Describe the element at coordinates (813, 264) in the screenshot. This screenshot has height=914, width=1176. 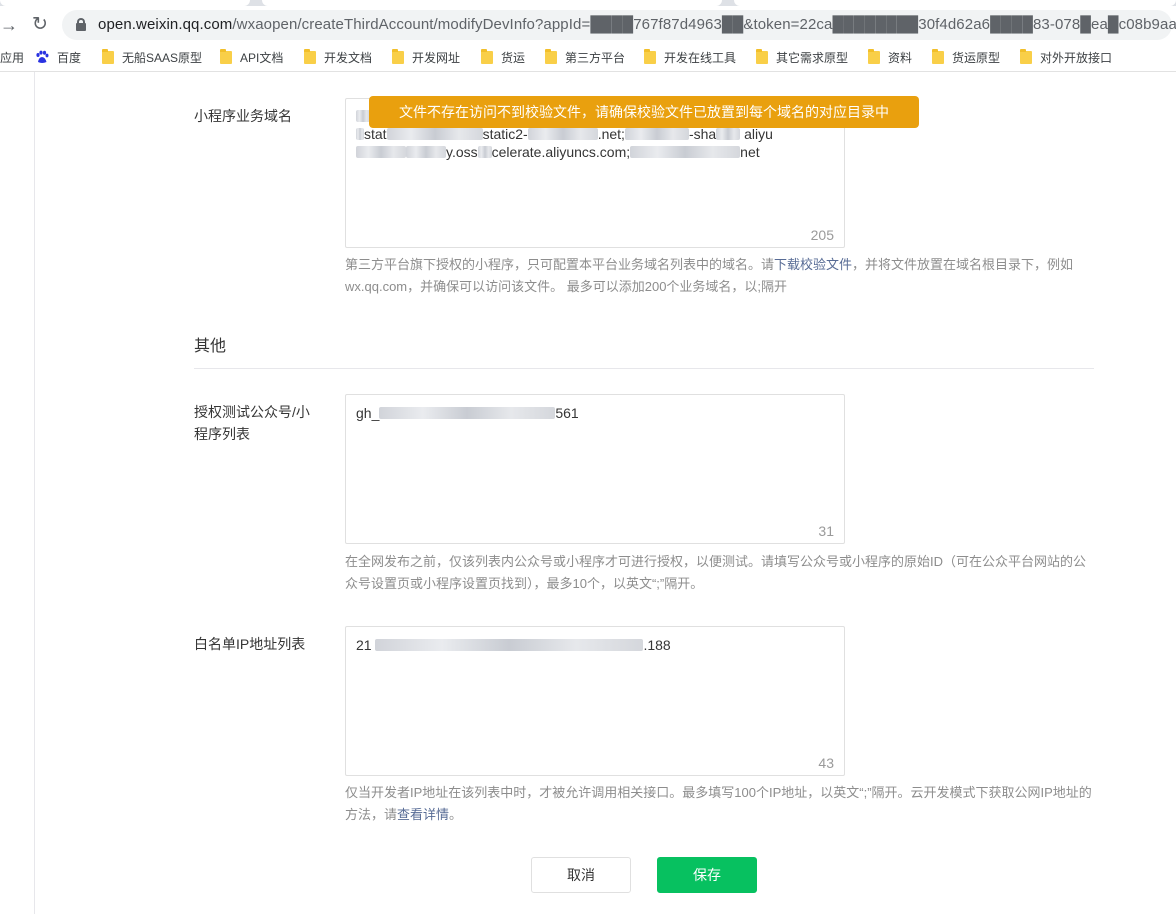
I see `download-verify-file-link: 下载校验文件` at that location.